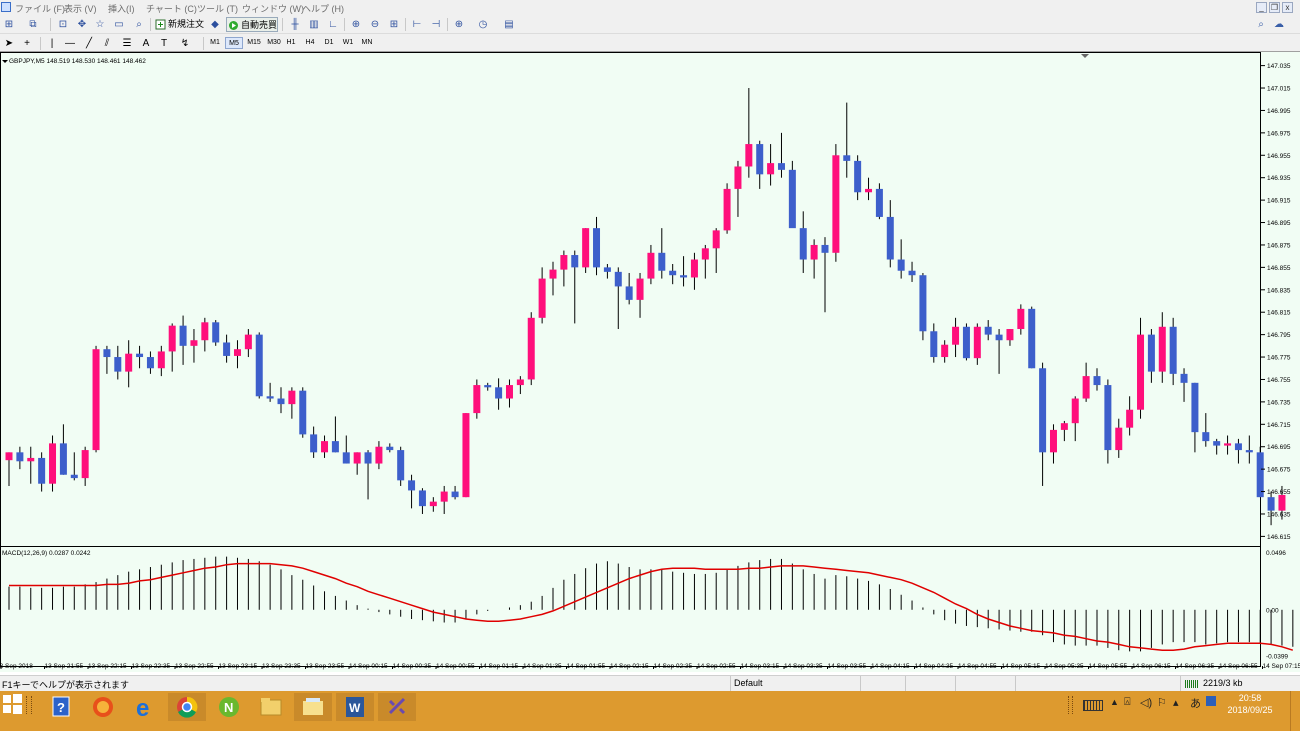 The height and width of the screenshot is (731, 1300). What do you see at coordinates (1127, 702) in the screenshot?
I see `network-icon: ⍓` at bounding box center [1127, 702].